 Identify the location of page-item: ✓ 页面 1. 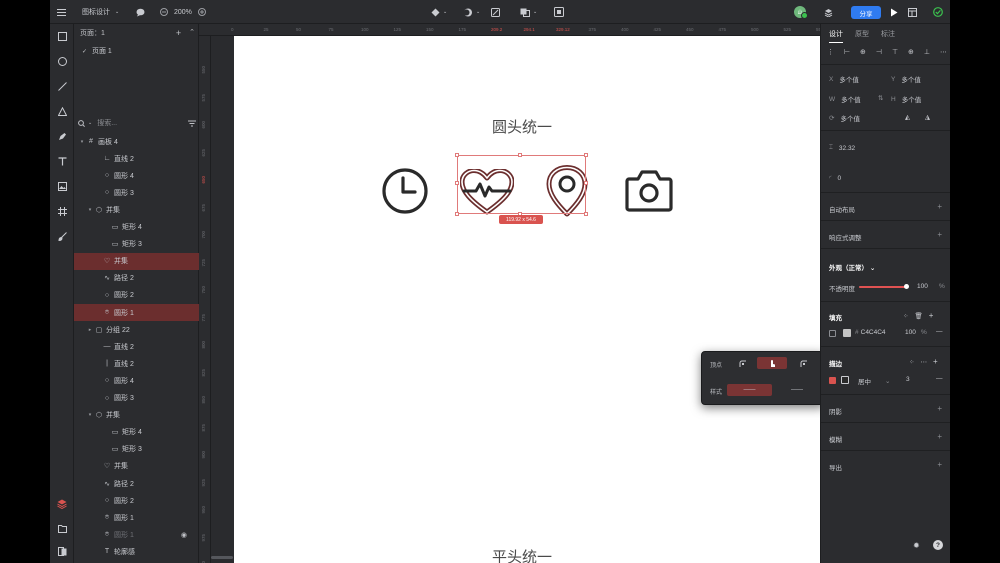
(97, 51).